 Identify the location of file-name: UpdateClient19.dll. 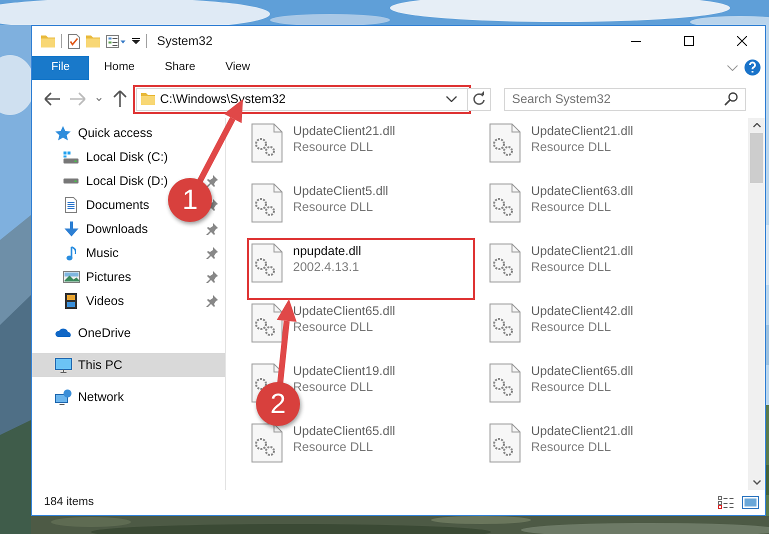
(344, 371).